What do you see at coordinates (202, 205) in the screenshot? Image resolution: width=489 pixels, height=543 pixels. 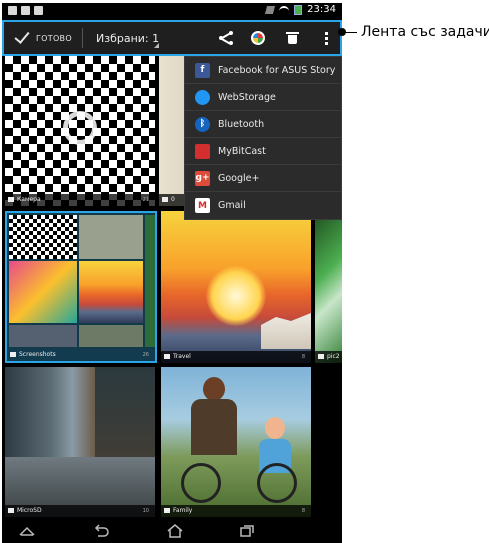 I see `gmail-icon: M` at bounding box center [202, 205].